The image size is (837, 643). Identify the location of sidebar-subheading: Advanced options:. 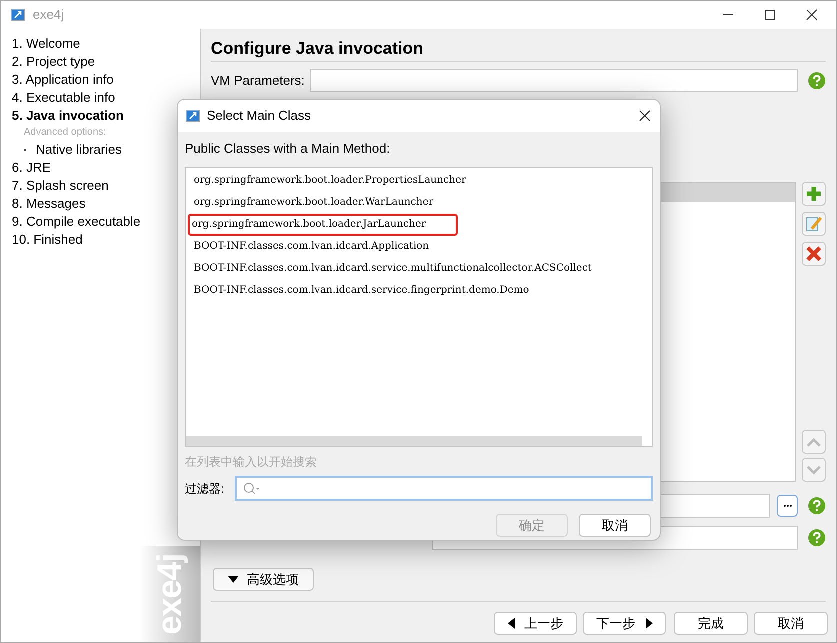
(65, 133).